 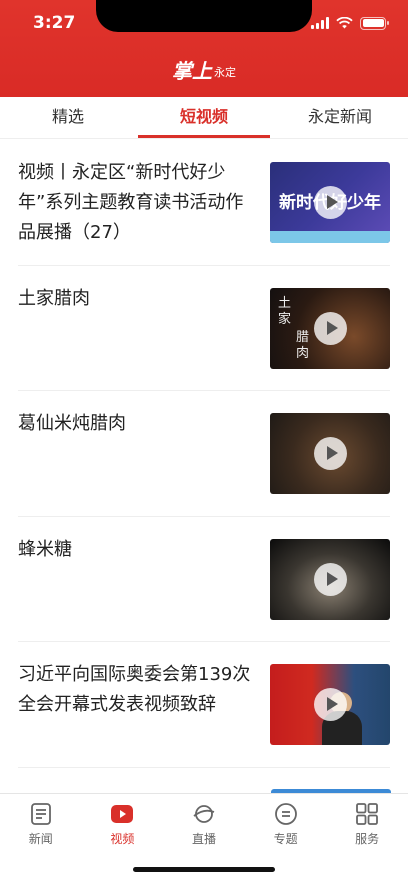 I want to click on video-list-item: 习近平向国际奥委会第139次全会开幕式发表视频致辞, so click(x=204, y=705).